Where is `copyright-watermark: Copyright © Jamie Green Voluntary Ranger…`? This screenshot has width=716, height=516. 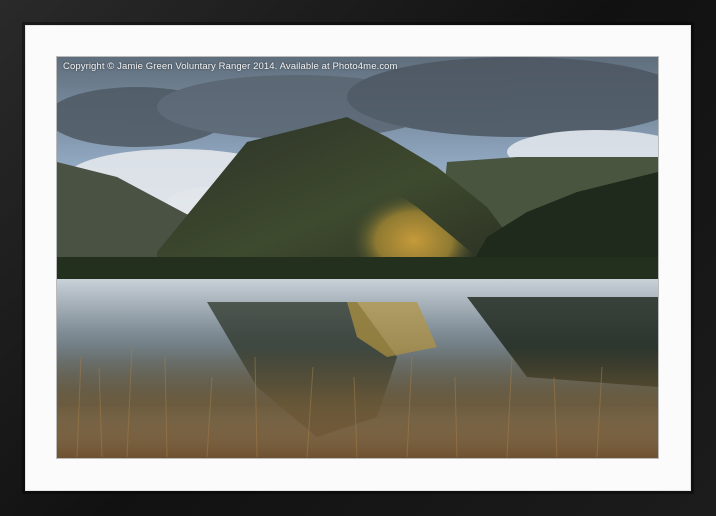 copyright-watermark: Copyright © Jamie Green Voluntary Ranger… is located at coordinates (230, 66).